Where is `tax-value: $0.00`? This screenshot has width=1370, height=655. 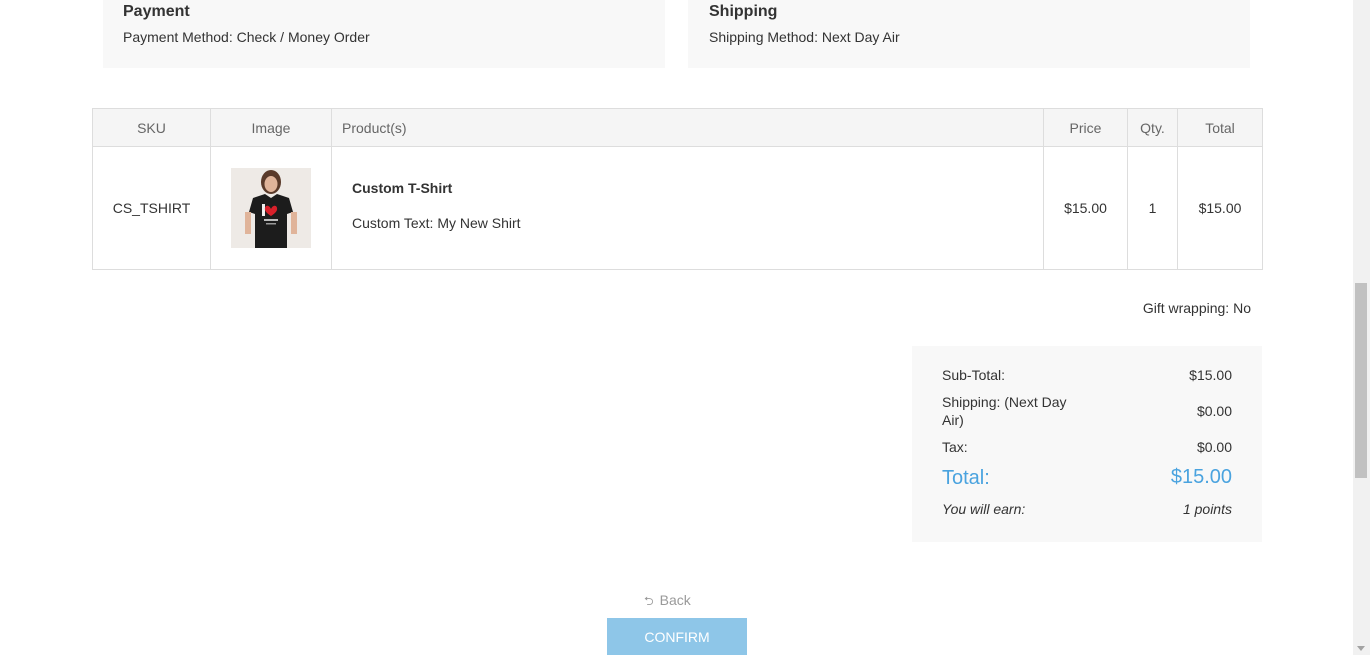
tax-value: $0.00 is located at coordinates (1214, 447).